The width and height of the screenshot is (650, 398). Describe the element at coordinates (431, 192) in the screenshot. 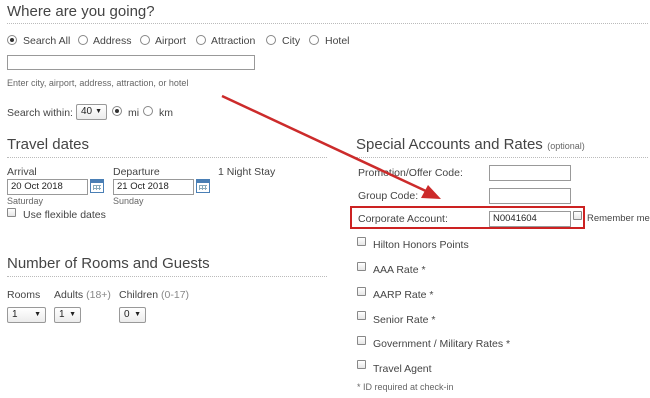

I see `arrow-head` at that location.